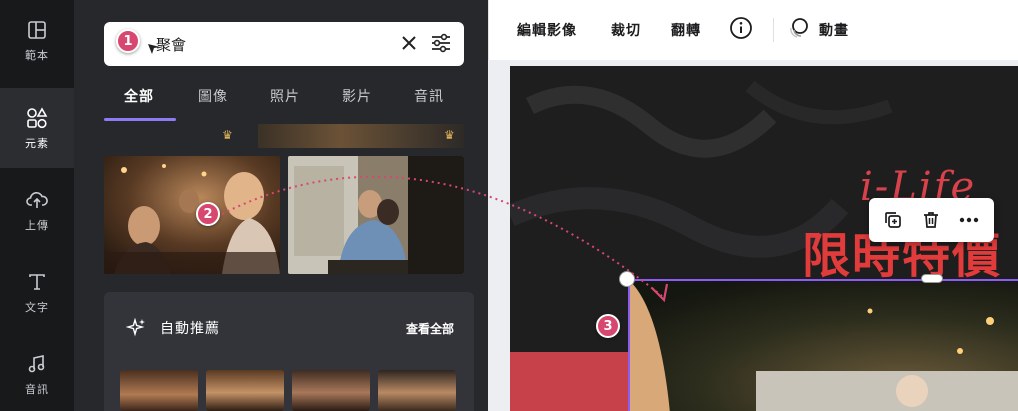  What do you see at coordinates (189, 136) in the screenshot?
I see `result-strip-left: ♛` at bounding box center [189, 136].